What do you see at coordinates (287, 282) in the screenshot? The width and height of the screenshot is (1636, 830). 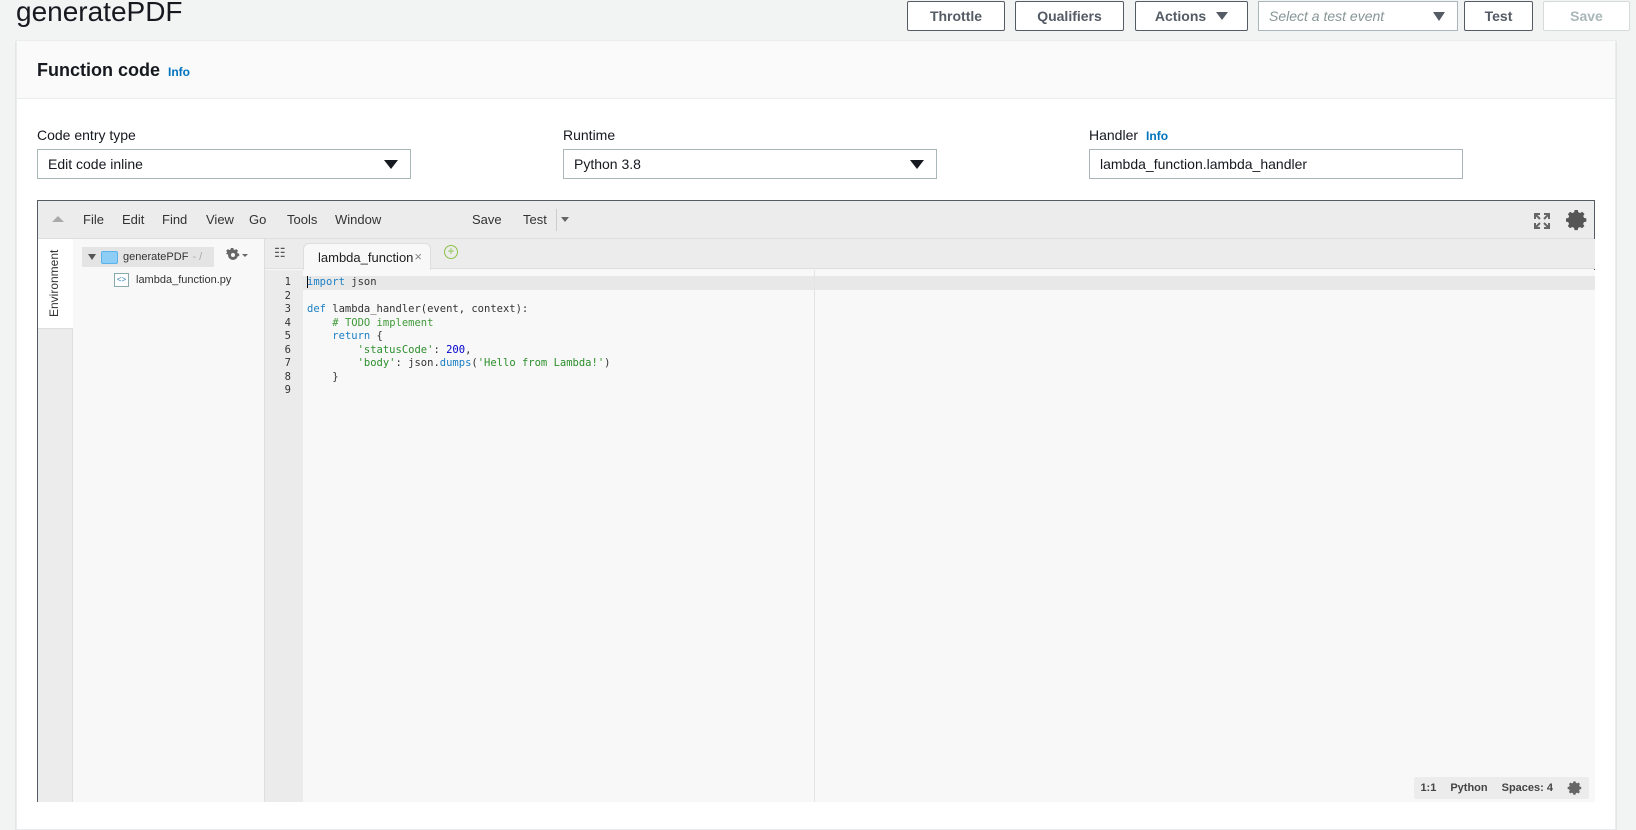 I see `line-number: 1` at bounding box center [287, 282].